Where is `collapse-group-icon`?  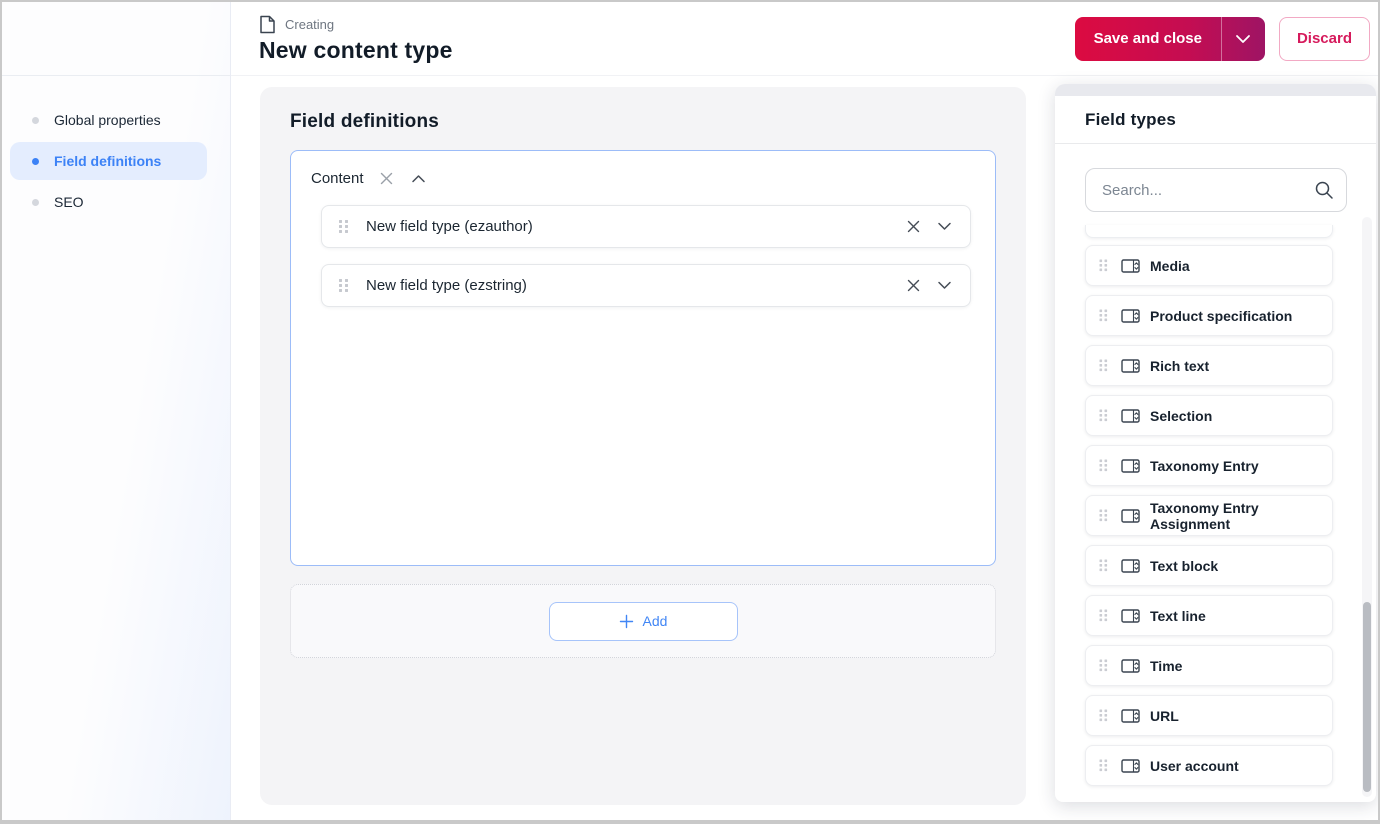
collapse-group-icon is located at coordinates (418, 178).